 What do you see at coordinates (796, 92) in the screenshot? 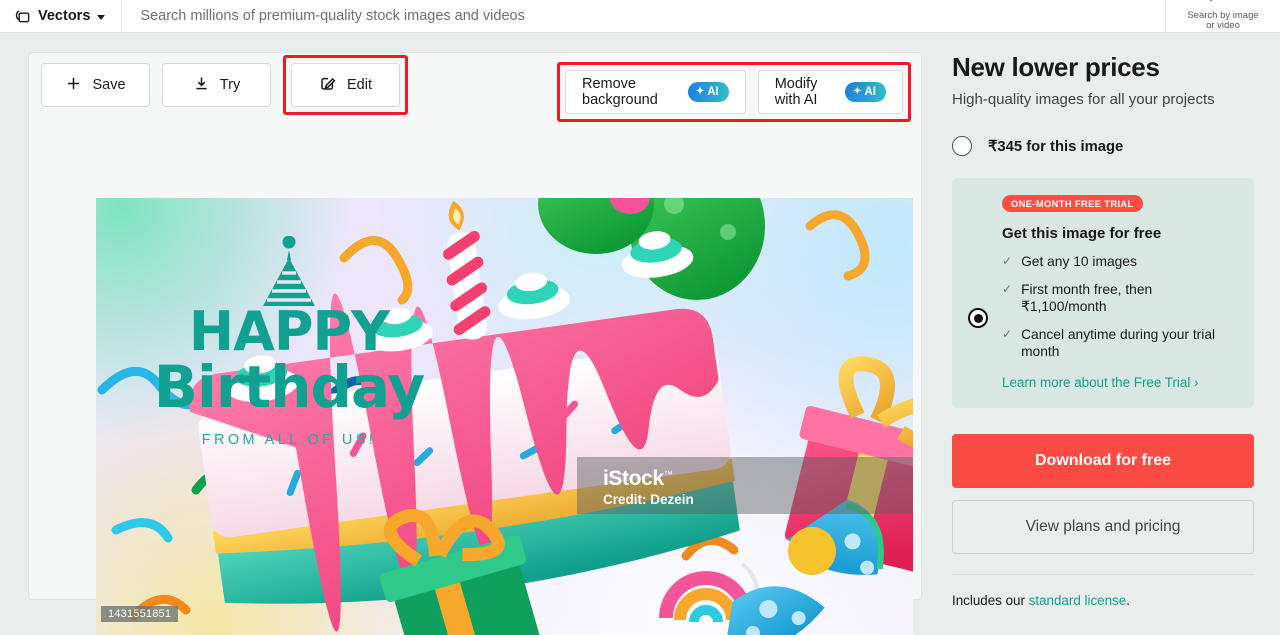
I see `modify-with-ai-label: Modify with AI` at bounding box center [796, 92].